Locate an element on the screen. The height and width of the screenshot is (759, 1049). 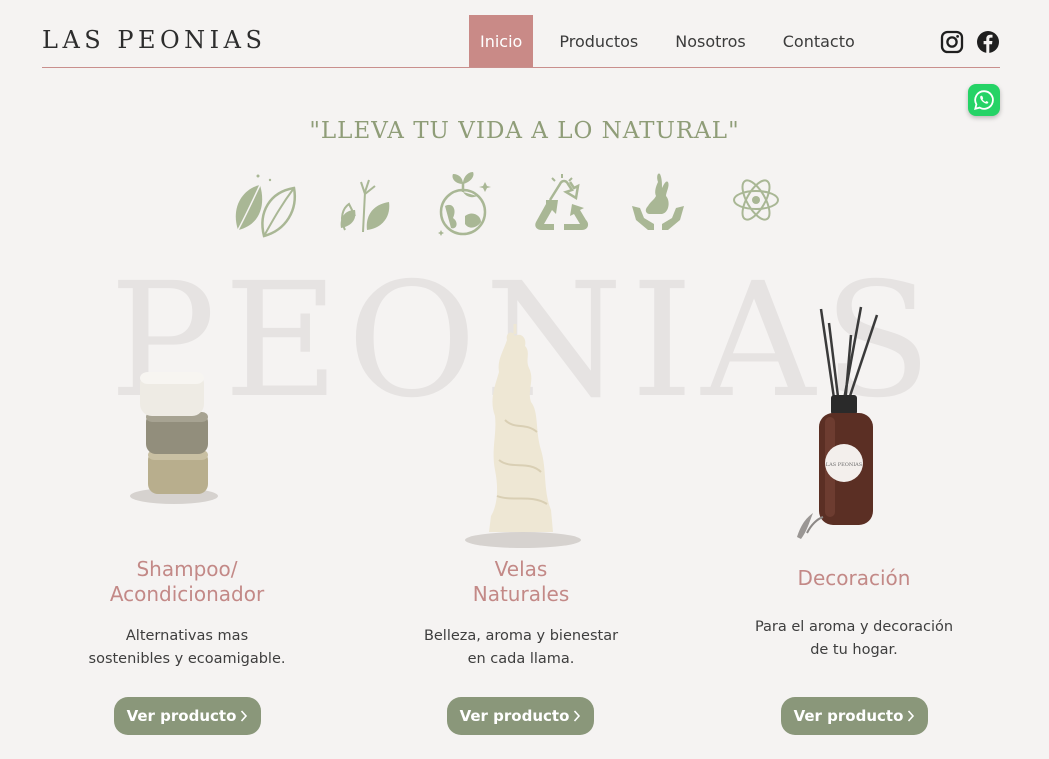
product-desc-line: en cada llama. is located at coordinates (521, 659).